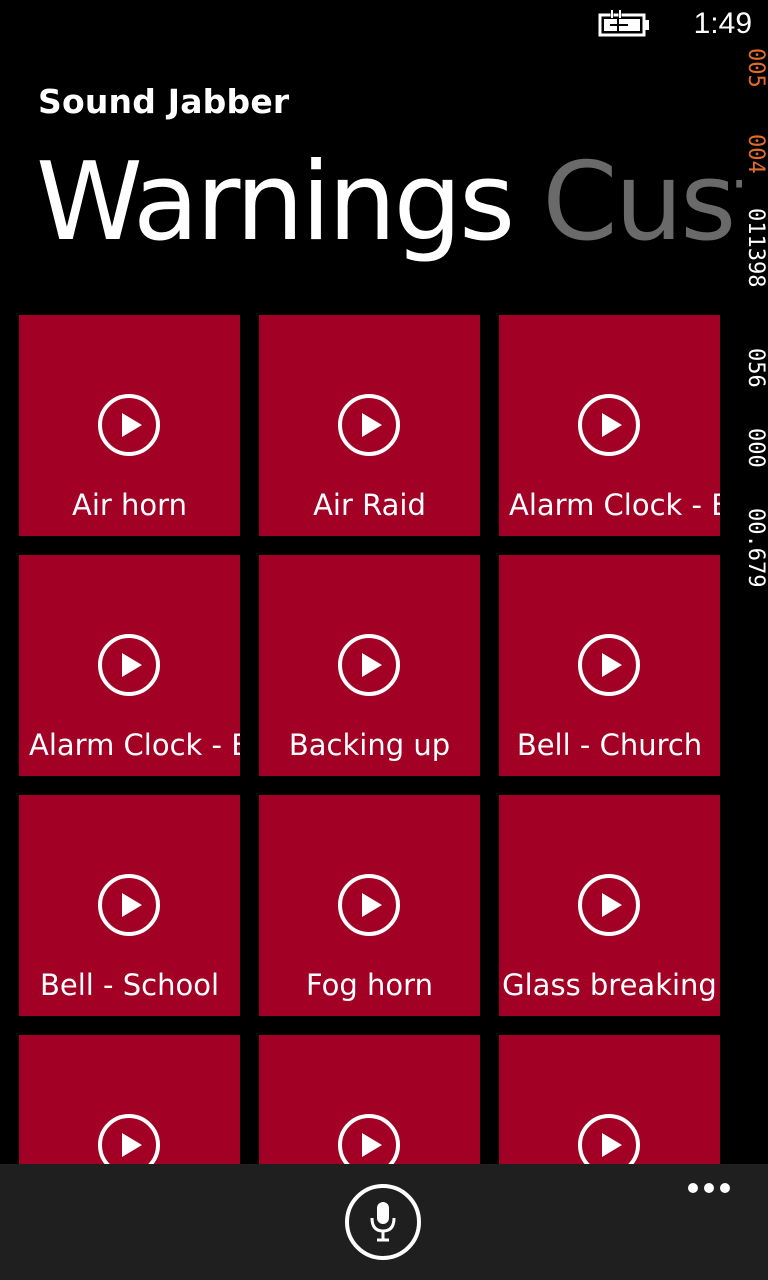  What do you see at coordinates (623, 23) in the screenshot?
I see `battery-charging-icon` at bounding box center [623, 23].